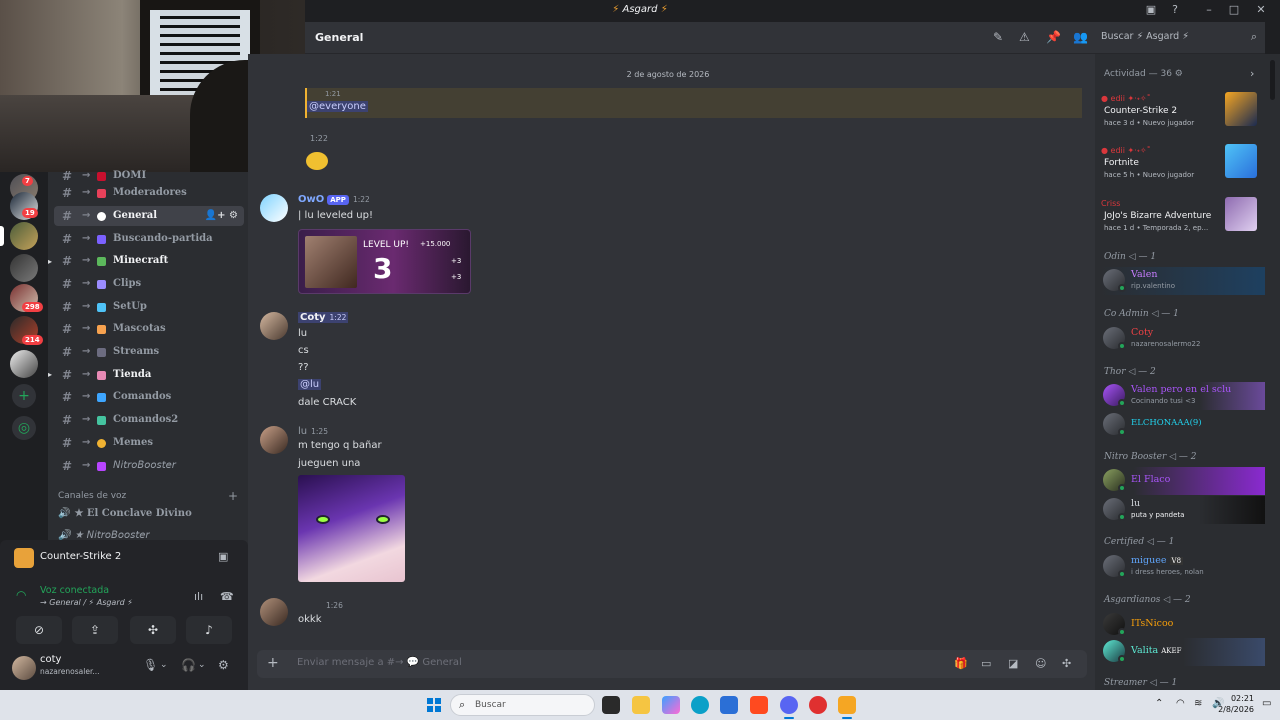  What do you see at coordinates (337, 106) in the screenshot?
I see `everyone-mention: @everyone` at bounding box center [337, 106].